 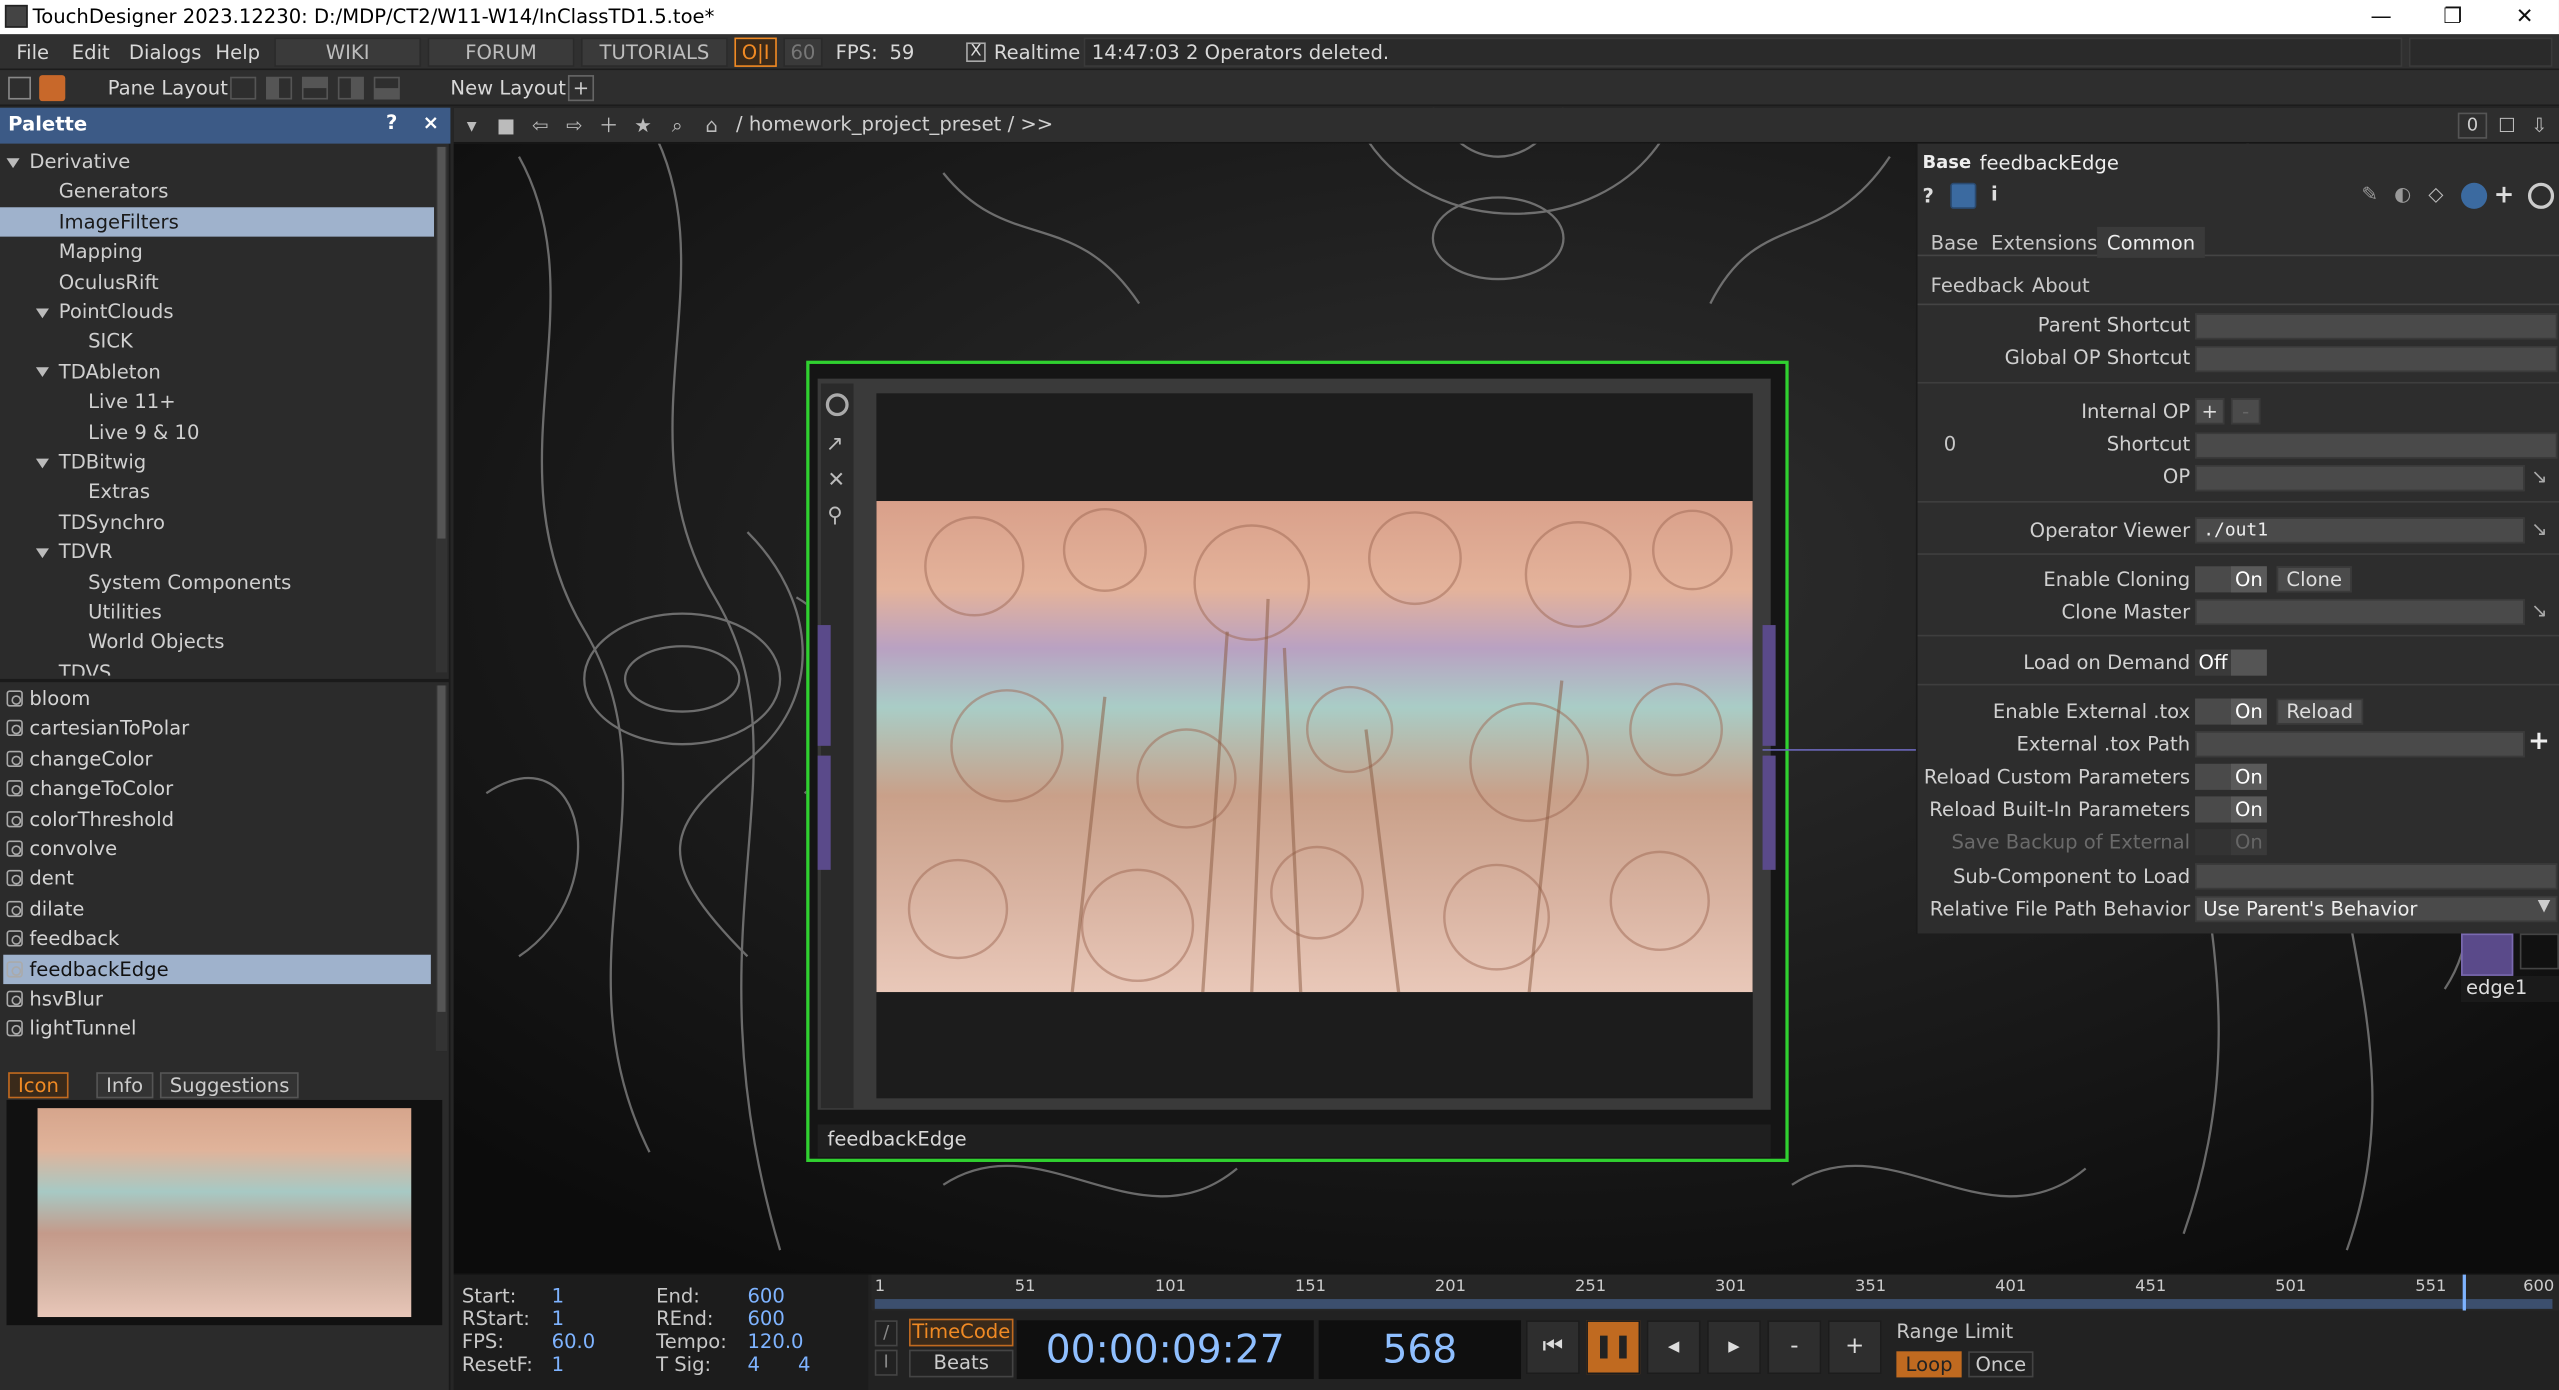 I want to click on param-tab-extensions: Extensions, so click(x=2044, y=243).